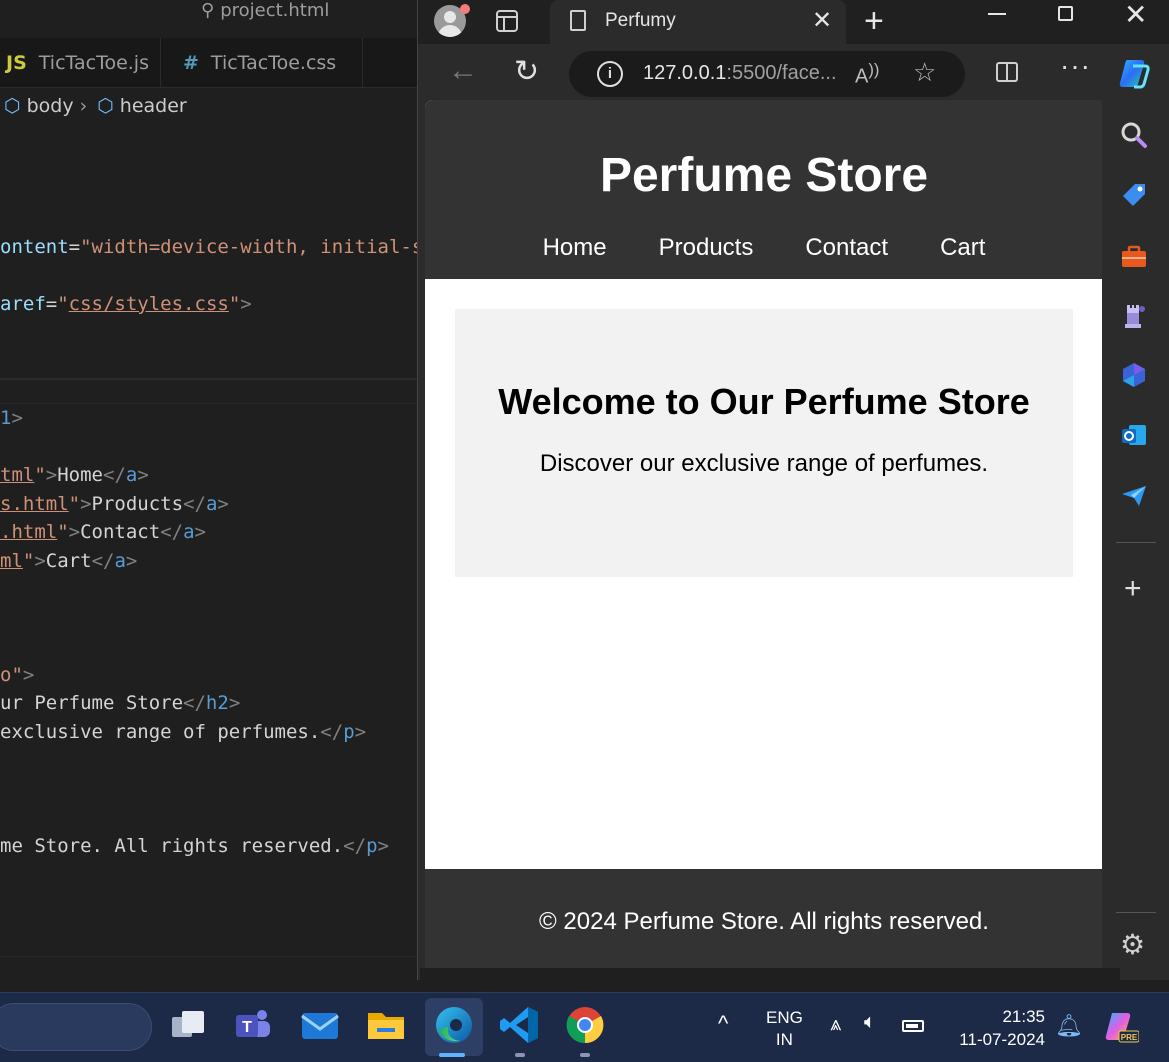 This screenshot has height=1062, width=1169. What do you see at coordinates (76, 1027) in the screenshot?
I see `taskbar-search` at bounding box center [76, 1027].